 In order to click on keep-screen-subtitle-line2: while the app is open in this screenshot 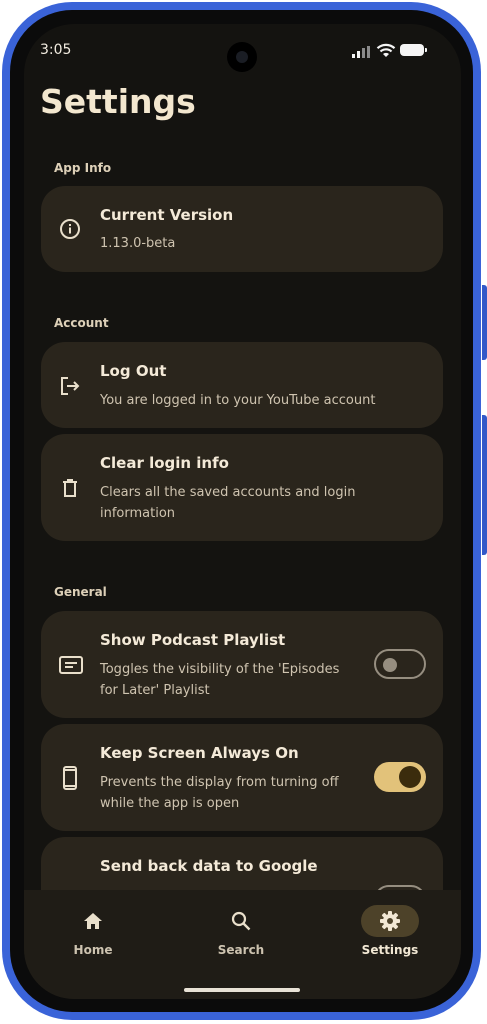, I will do `click(170, 803)`.